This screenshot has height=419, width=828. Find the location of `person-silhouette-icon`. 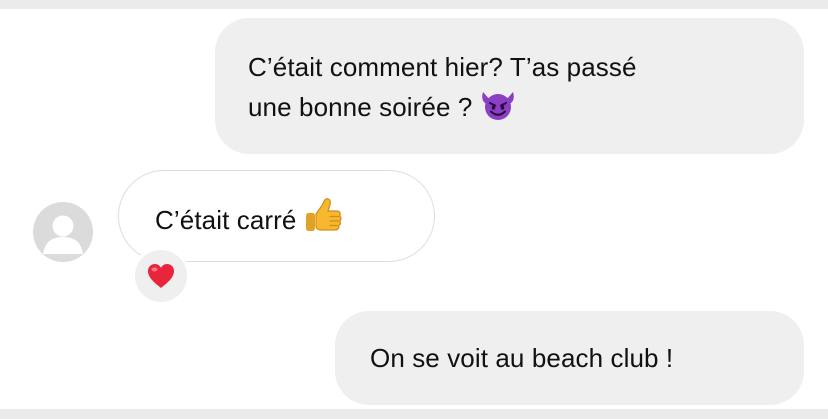

person-silhouette-icon is located at coordinates (63, 234).